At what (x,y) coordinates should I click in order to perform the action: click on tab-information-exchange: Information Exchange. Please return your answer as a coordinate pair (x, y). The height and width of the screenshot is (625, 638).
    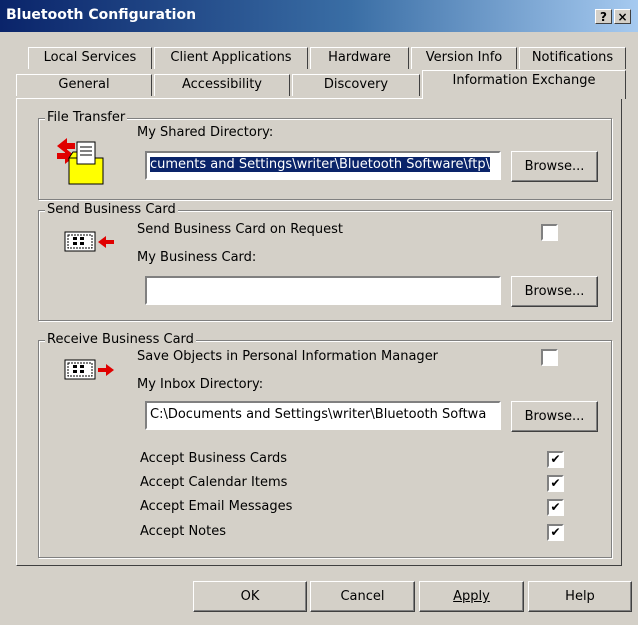
    Looking at the image, I should click on (524, 84).